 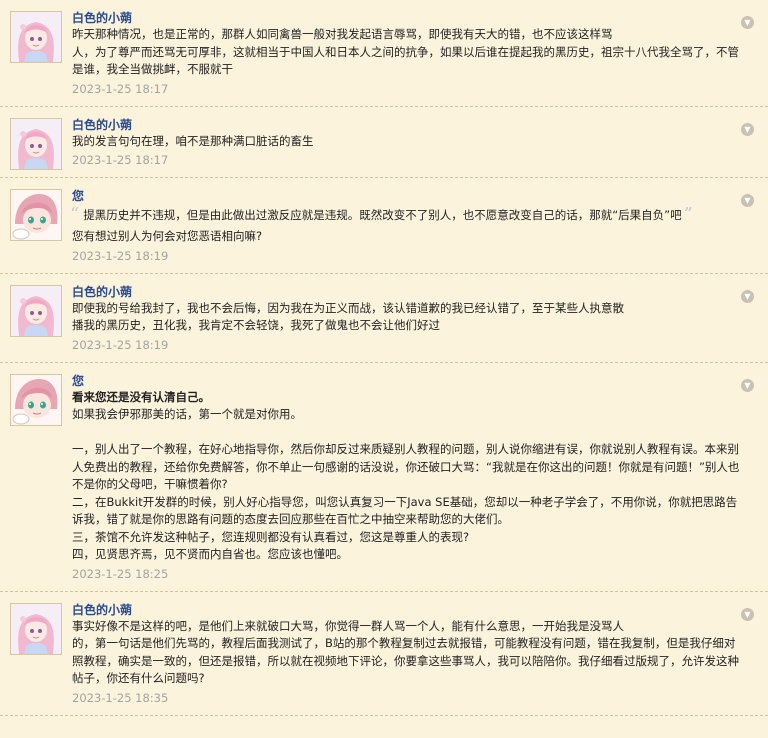 I want to click on open-quote-icon: “, so click(x=75, y=214).